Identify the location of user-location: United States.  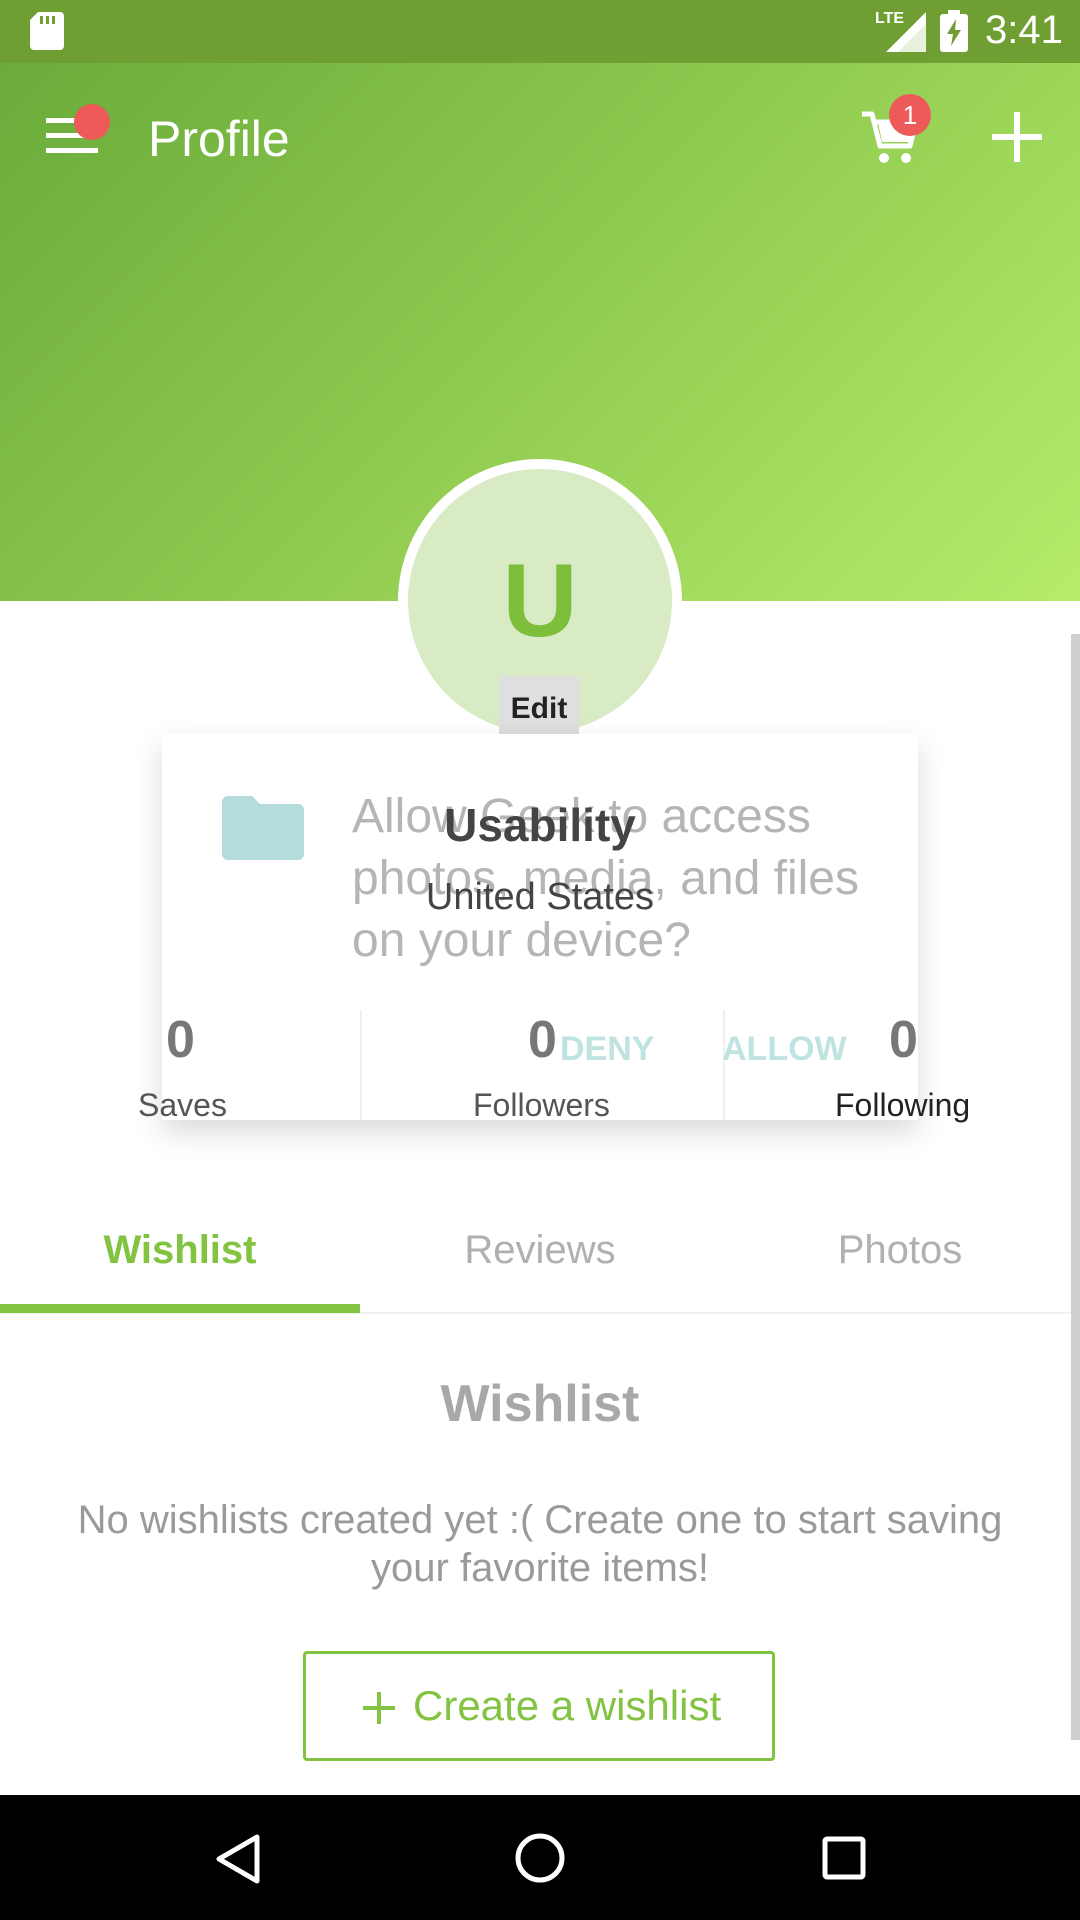
(540, 897).